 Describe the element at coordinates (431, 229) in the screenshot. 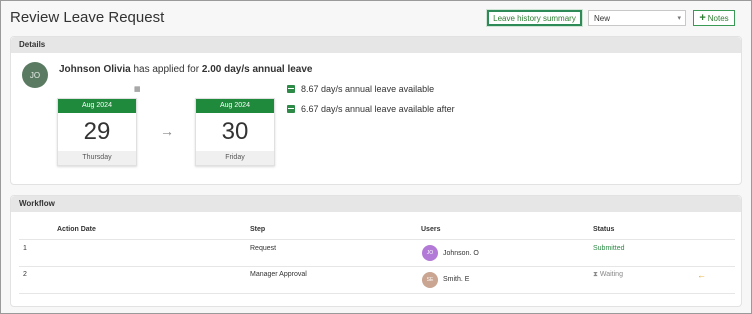

I see `column-users: Users` at that location.